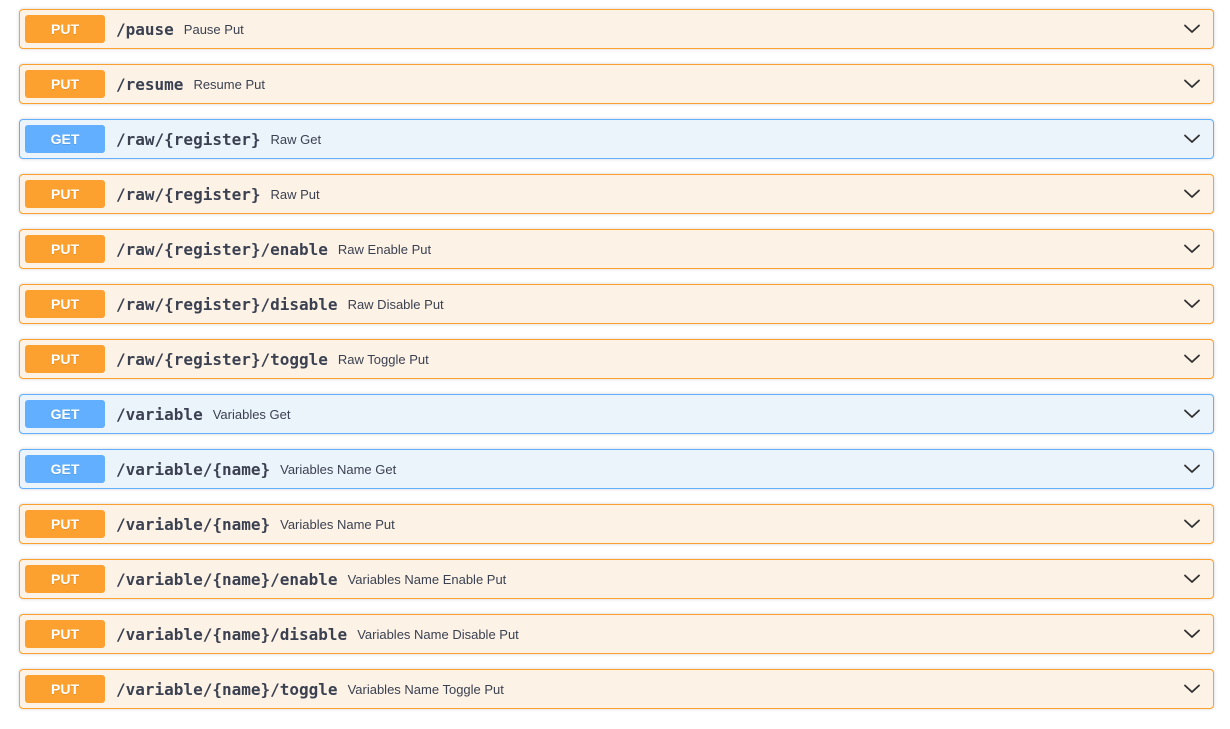 The height and width of the screenshot is (729, 1230). Describe the element at coordinates (296, 139) in the screenshot. I see `operation-summary: Raw Get` at that location.